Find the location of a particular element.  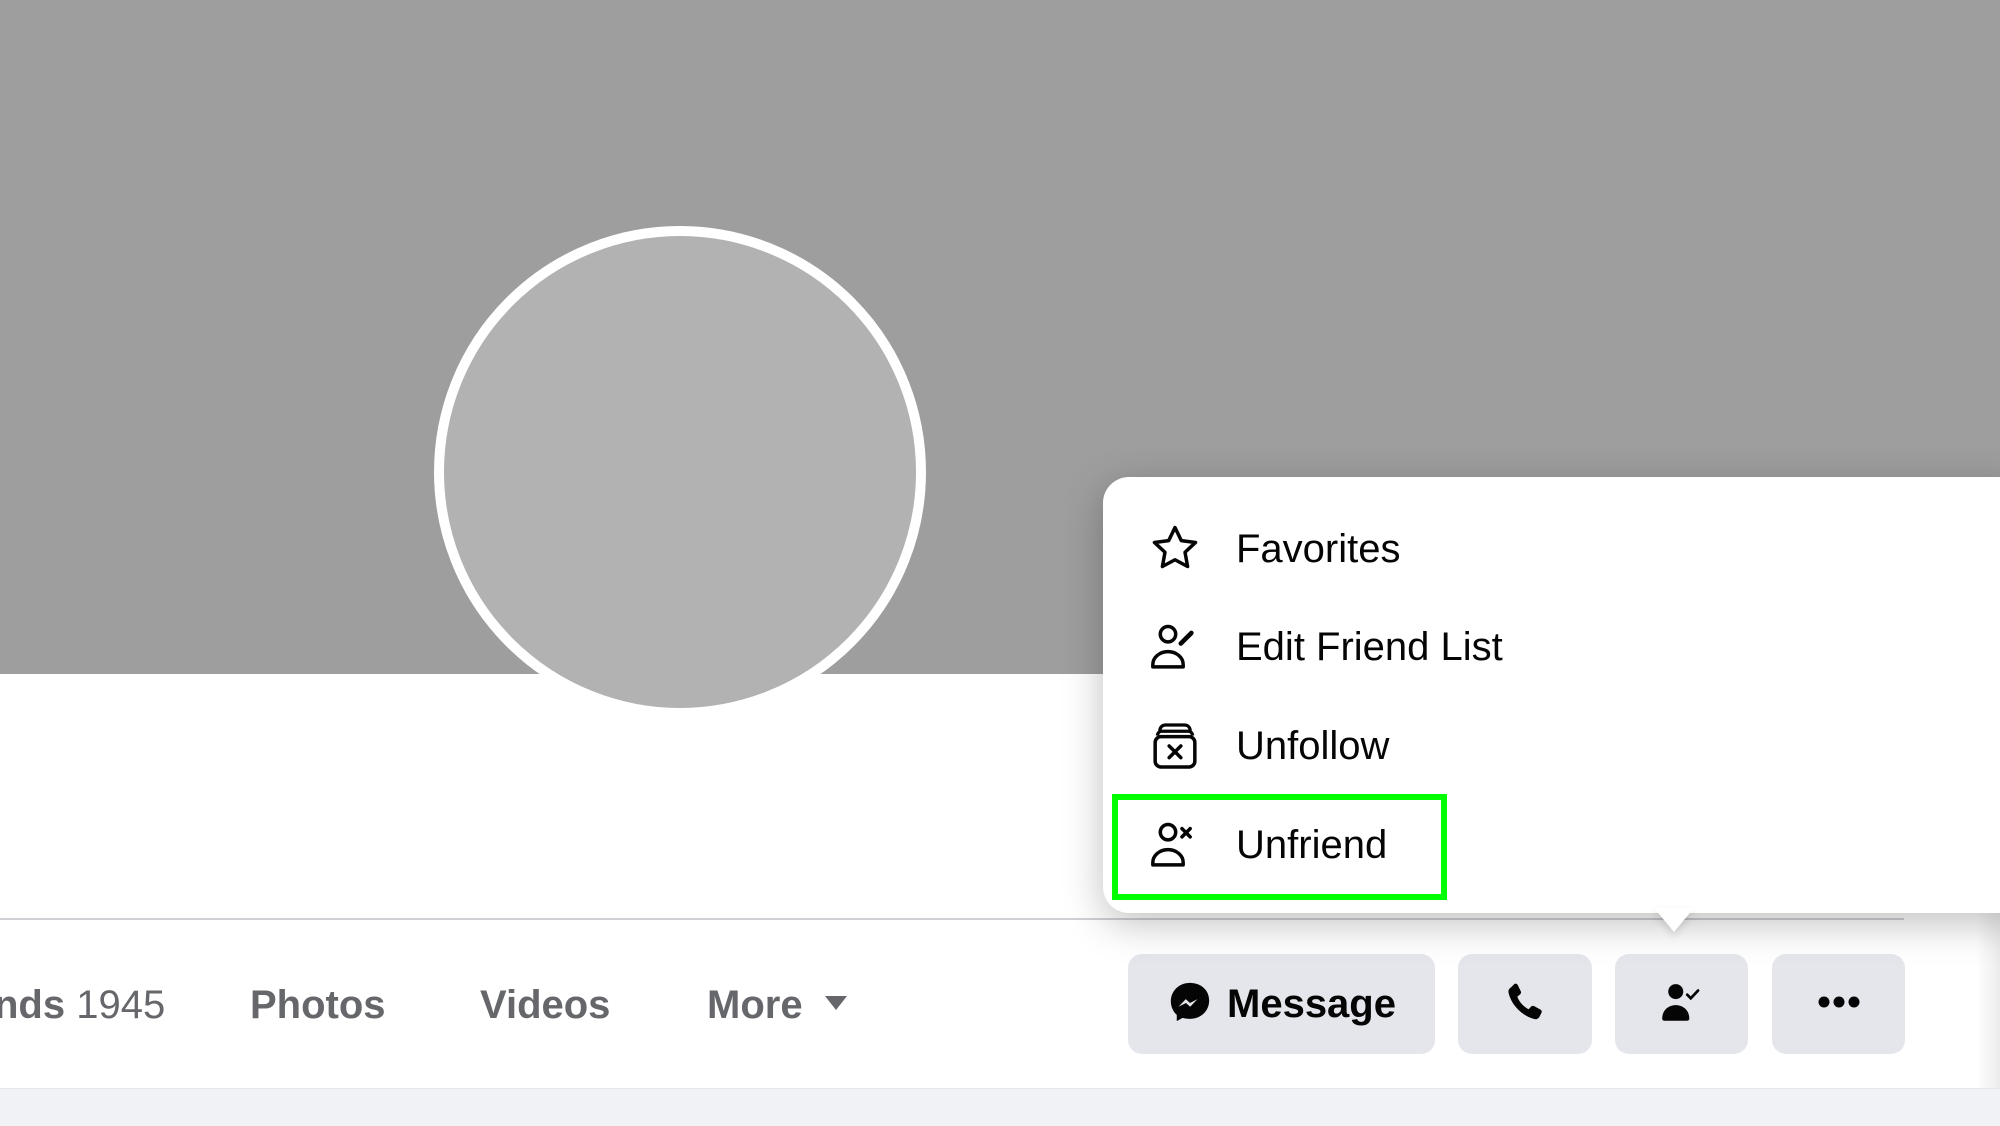

more-options-button is located at coordinates (1838, 1004).